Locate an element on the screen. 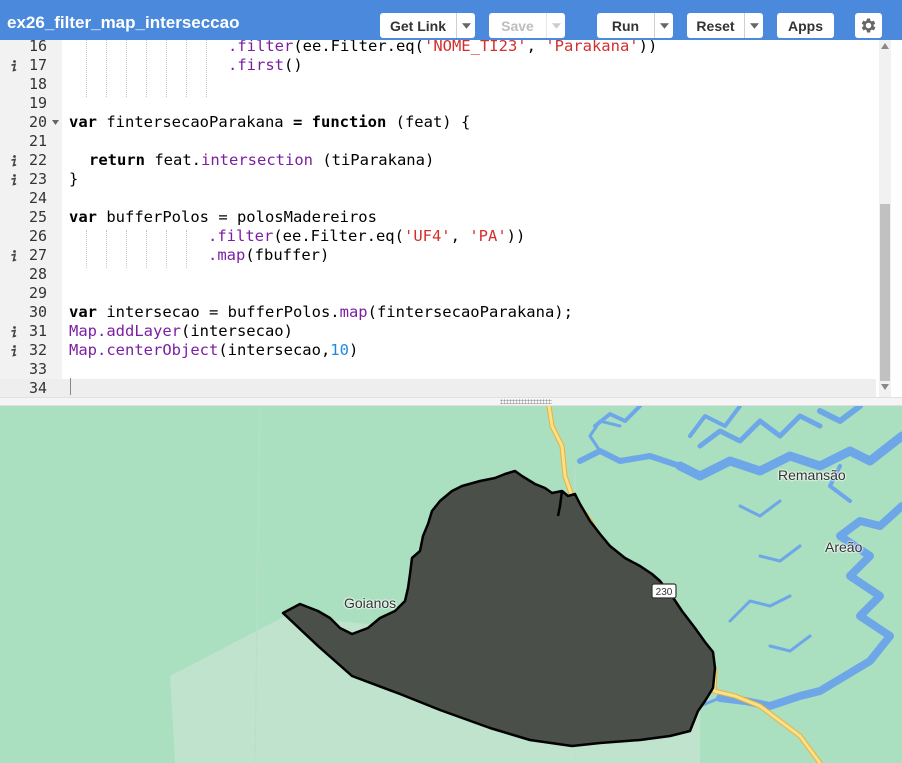 Image resolution: width=902 pixels, height=763 pixels. line-number: 16 is located at coordinates (37, 47).